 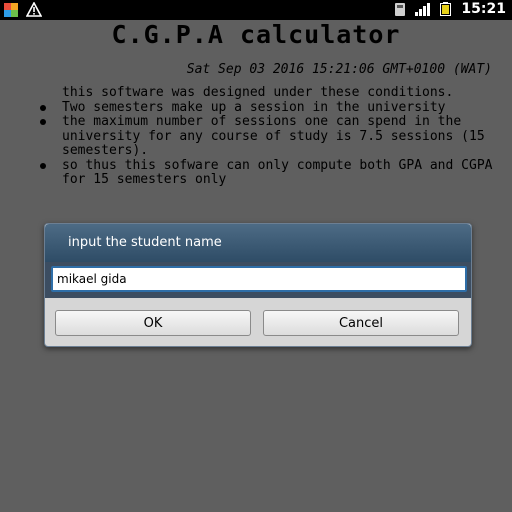 I want to click on student-name-input, so click(x=259, y=279).